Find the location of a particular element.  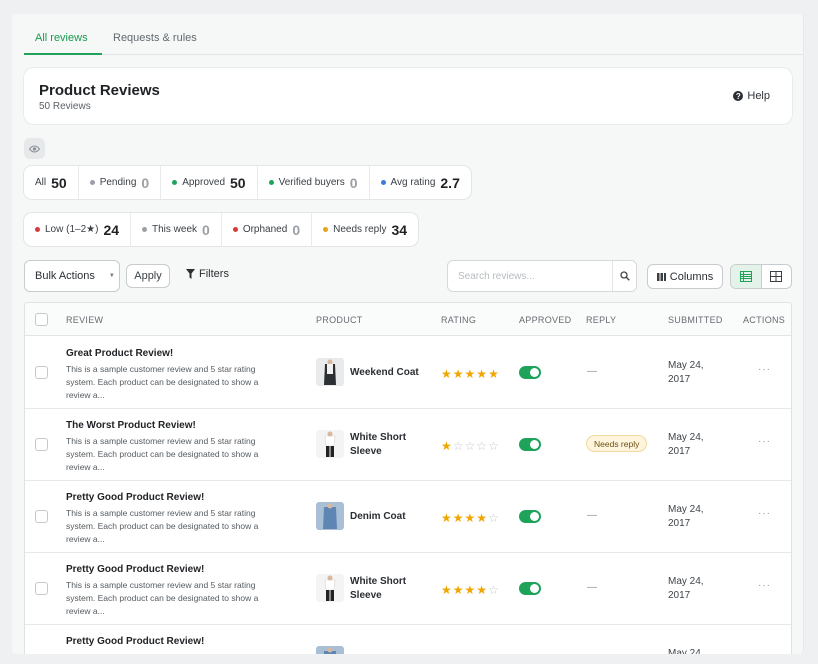

col-header-product: PRODUCT is located at coordinates (339, 320).